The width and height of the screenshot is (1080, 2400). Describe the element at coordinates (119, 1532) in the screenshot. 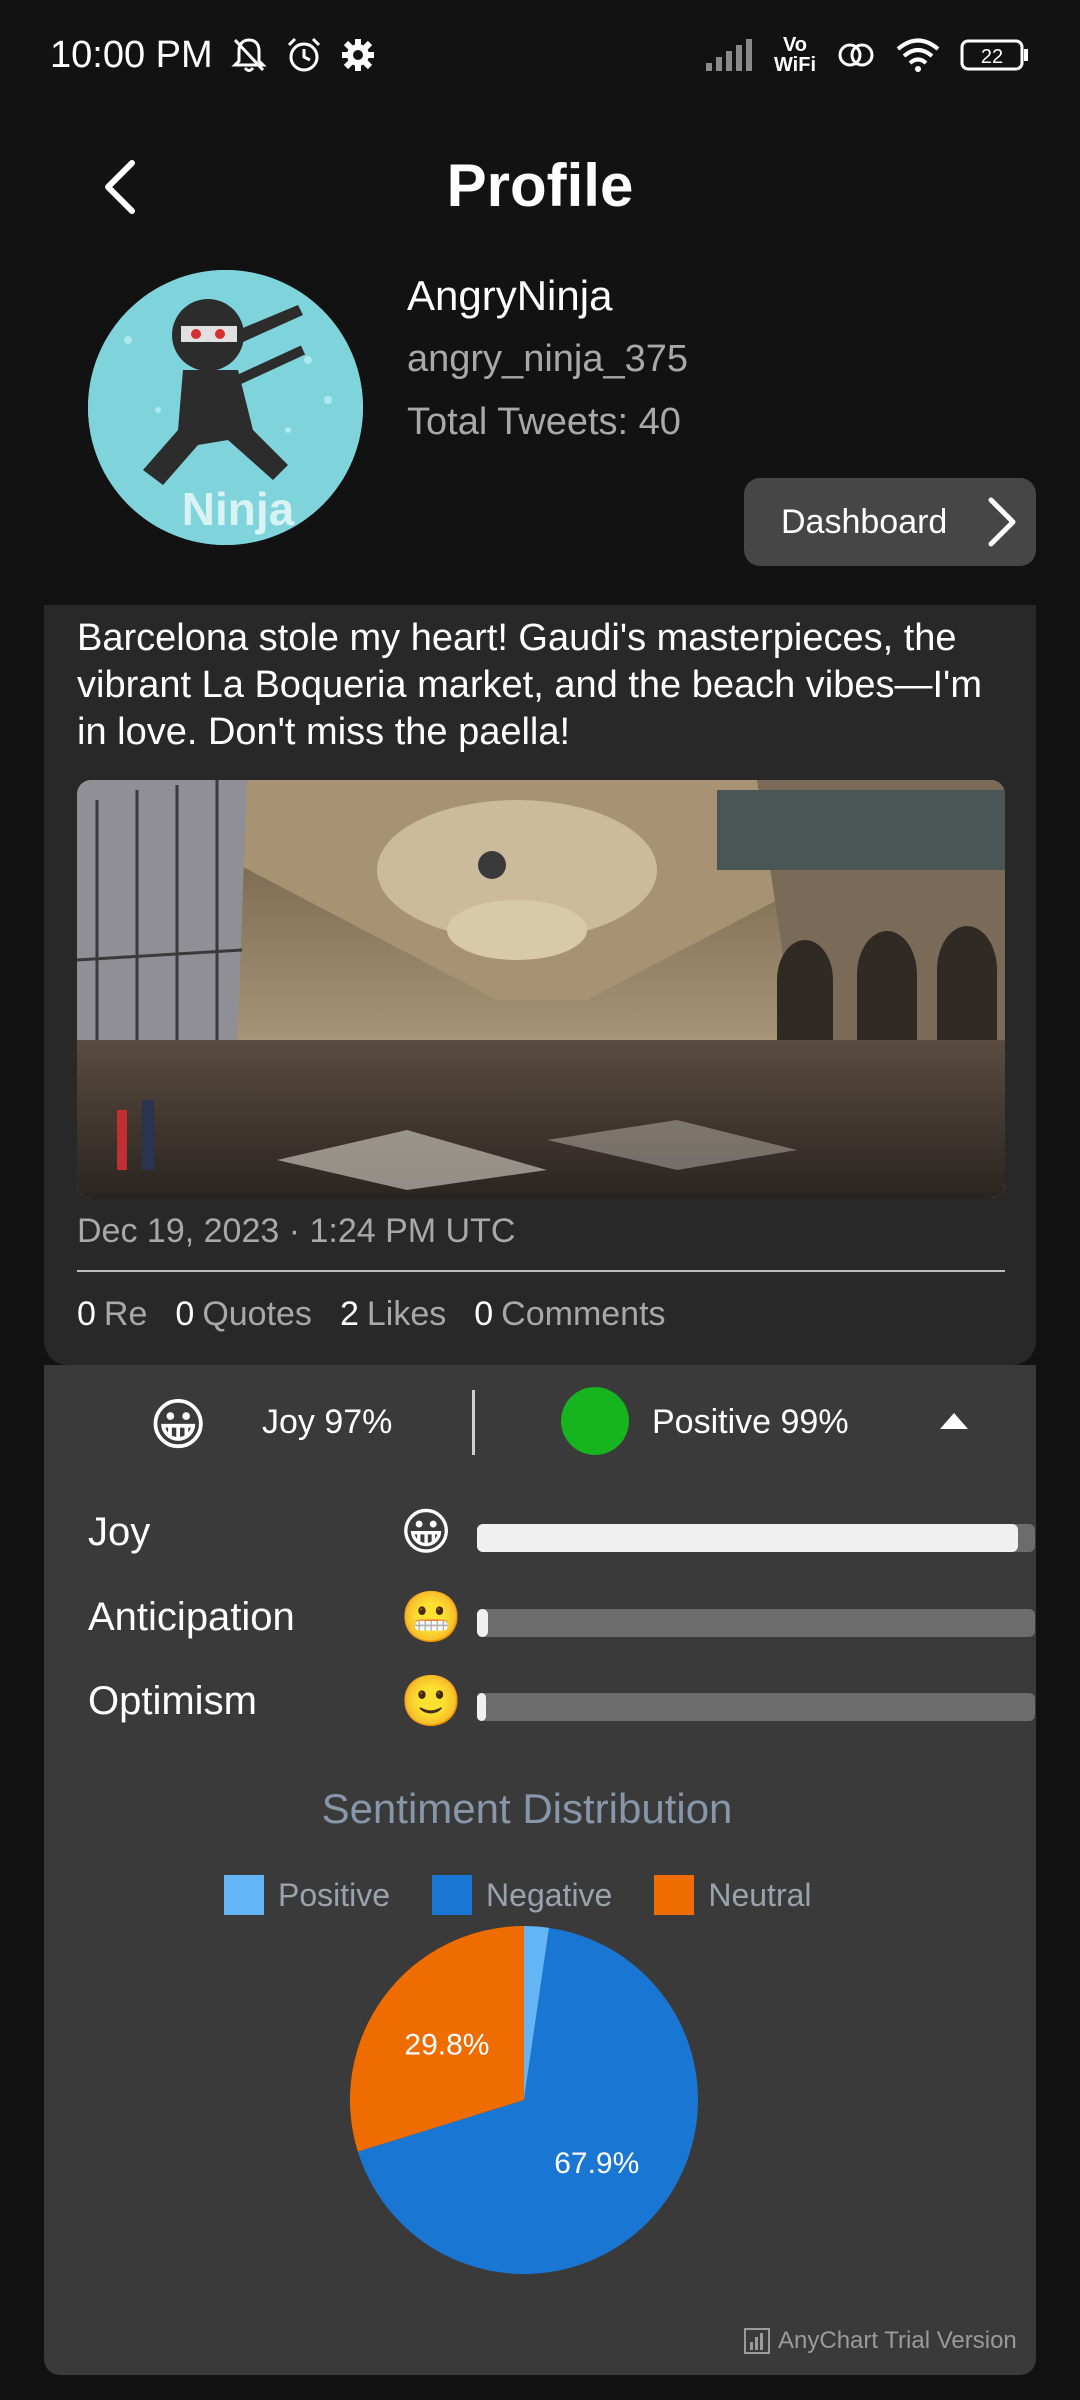

I see `emotion-label: Joy` at that location.